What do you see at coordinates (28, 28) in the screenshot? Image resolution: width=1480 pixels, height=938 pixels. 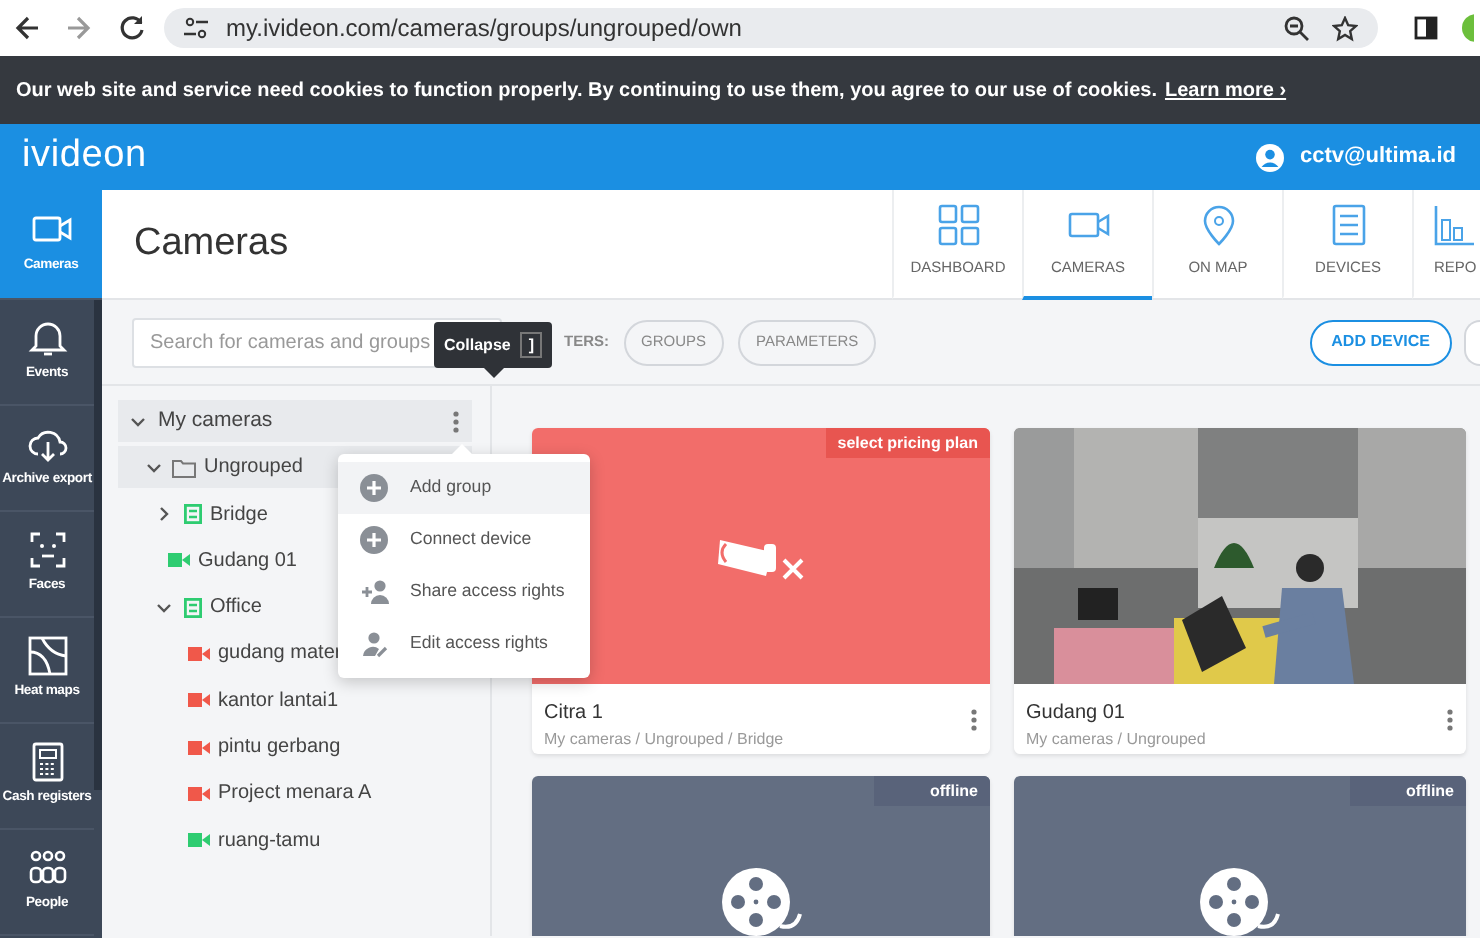 I see `back-icon` at bounding box center [28, 28].